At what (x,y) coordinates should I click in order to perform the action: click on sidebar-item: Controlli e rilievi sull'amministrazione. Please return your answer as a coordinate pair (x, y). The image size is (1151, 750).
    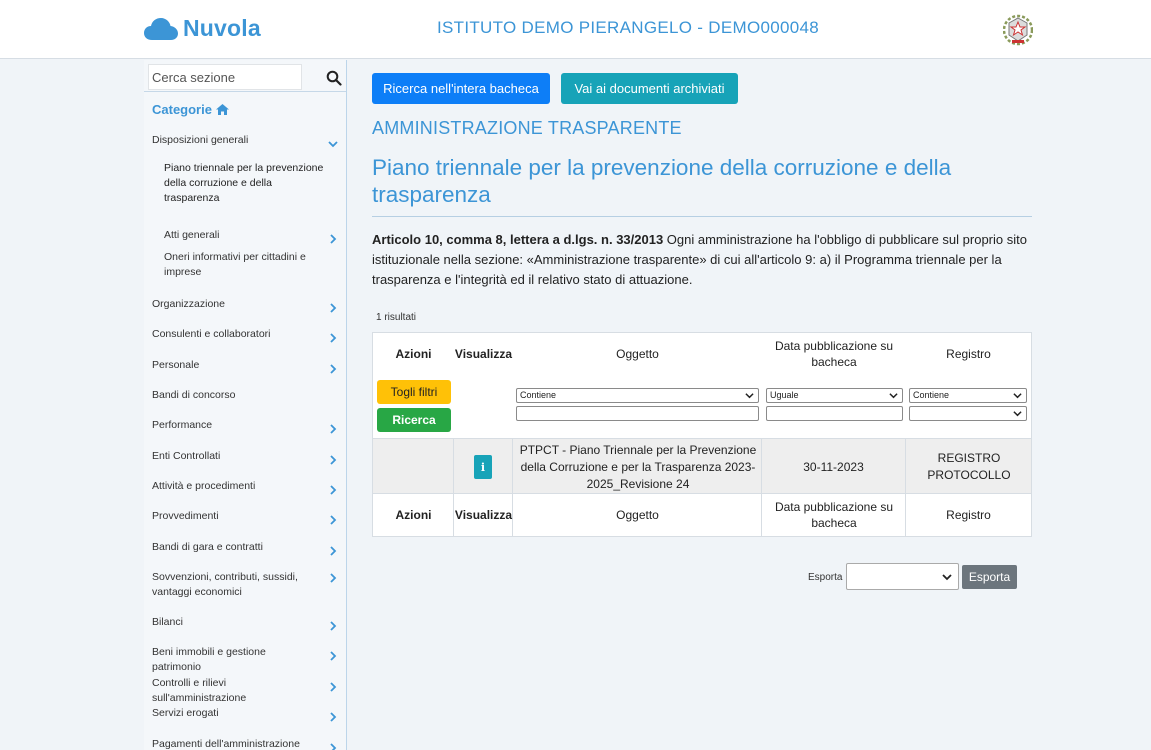
    Looking at the image, I should click on (245, 690).